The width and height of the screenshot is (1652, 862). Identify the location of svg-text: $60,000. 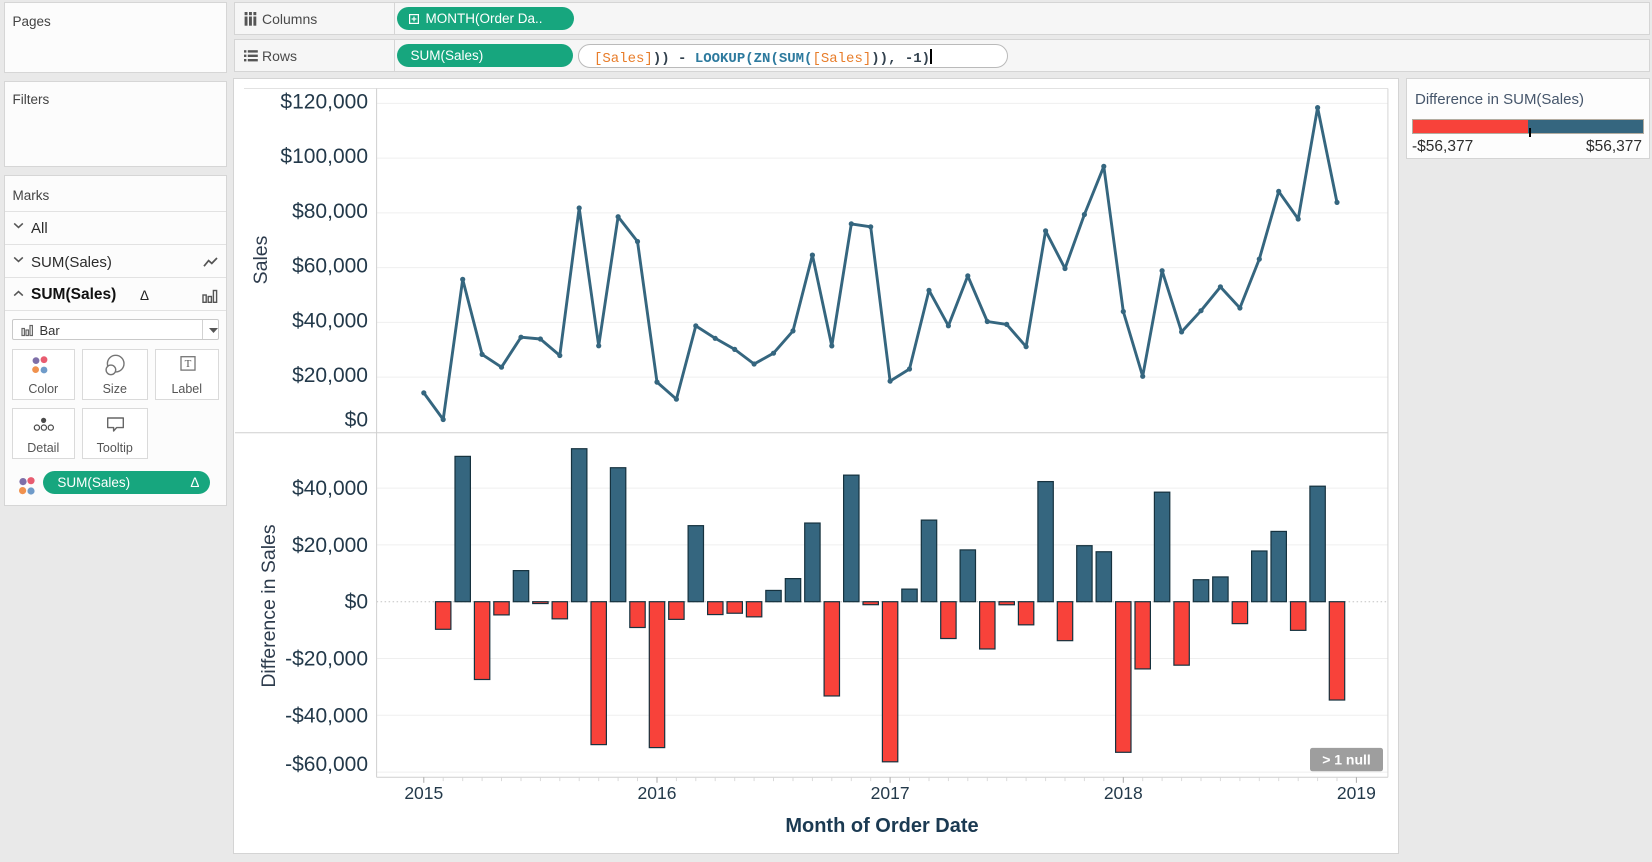
(330, 266).